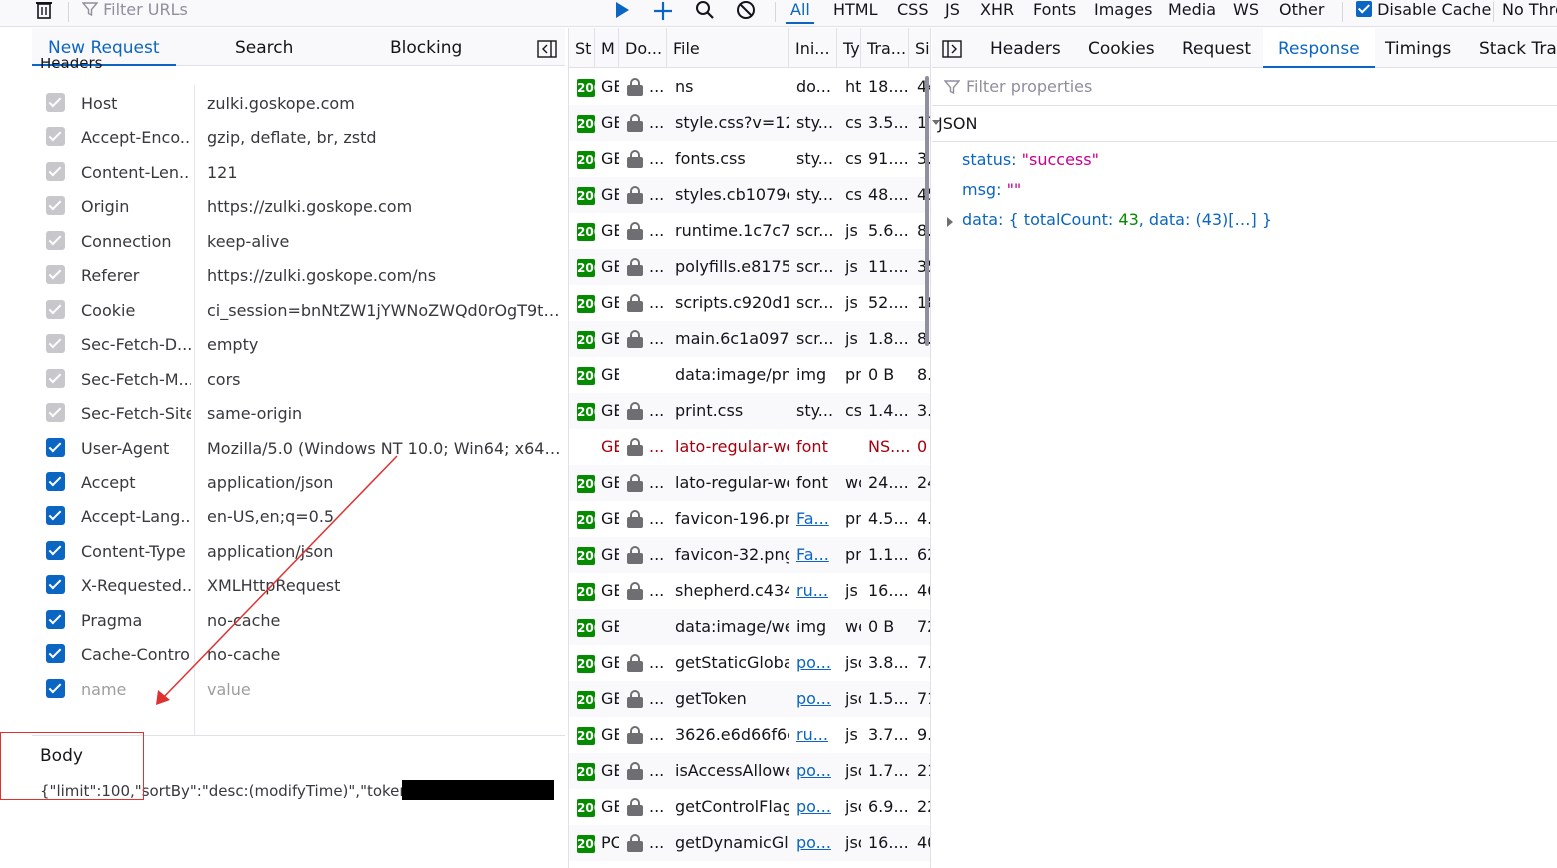  Describe the element at coordinates (136, 448) in the screenshot. I see `header-name-field: User-Agent` at that location.